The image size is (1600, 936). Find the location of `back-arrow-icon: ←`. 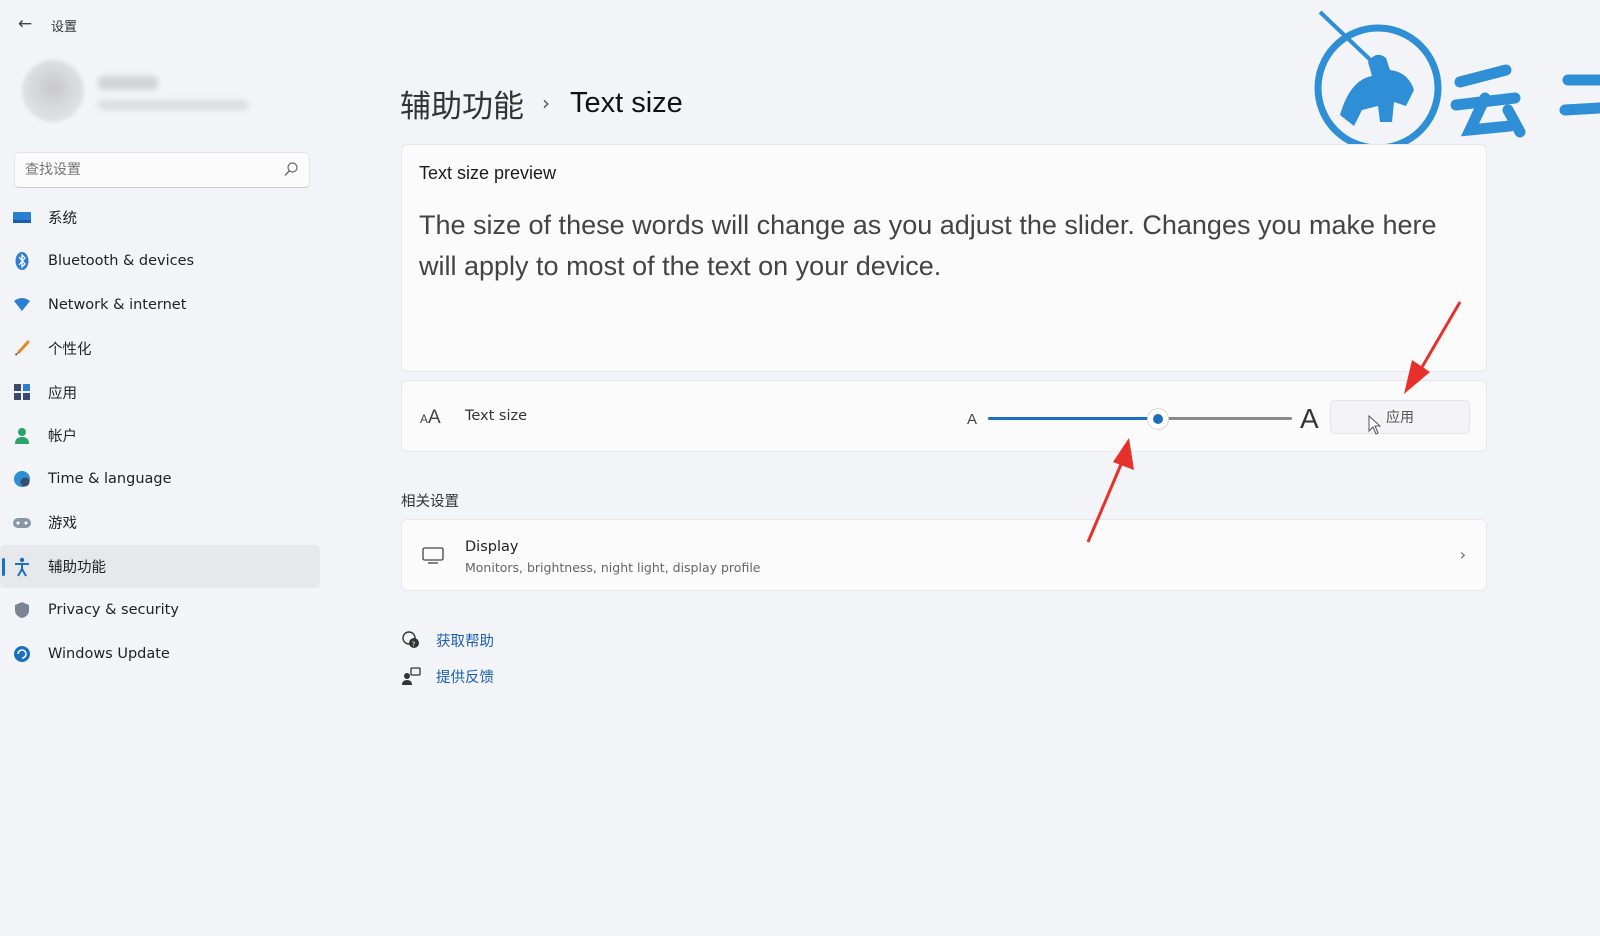

back-arrow-icon: ← is located at coordinates (25, 24).